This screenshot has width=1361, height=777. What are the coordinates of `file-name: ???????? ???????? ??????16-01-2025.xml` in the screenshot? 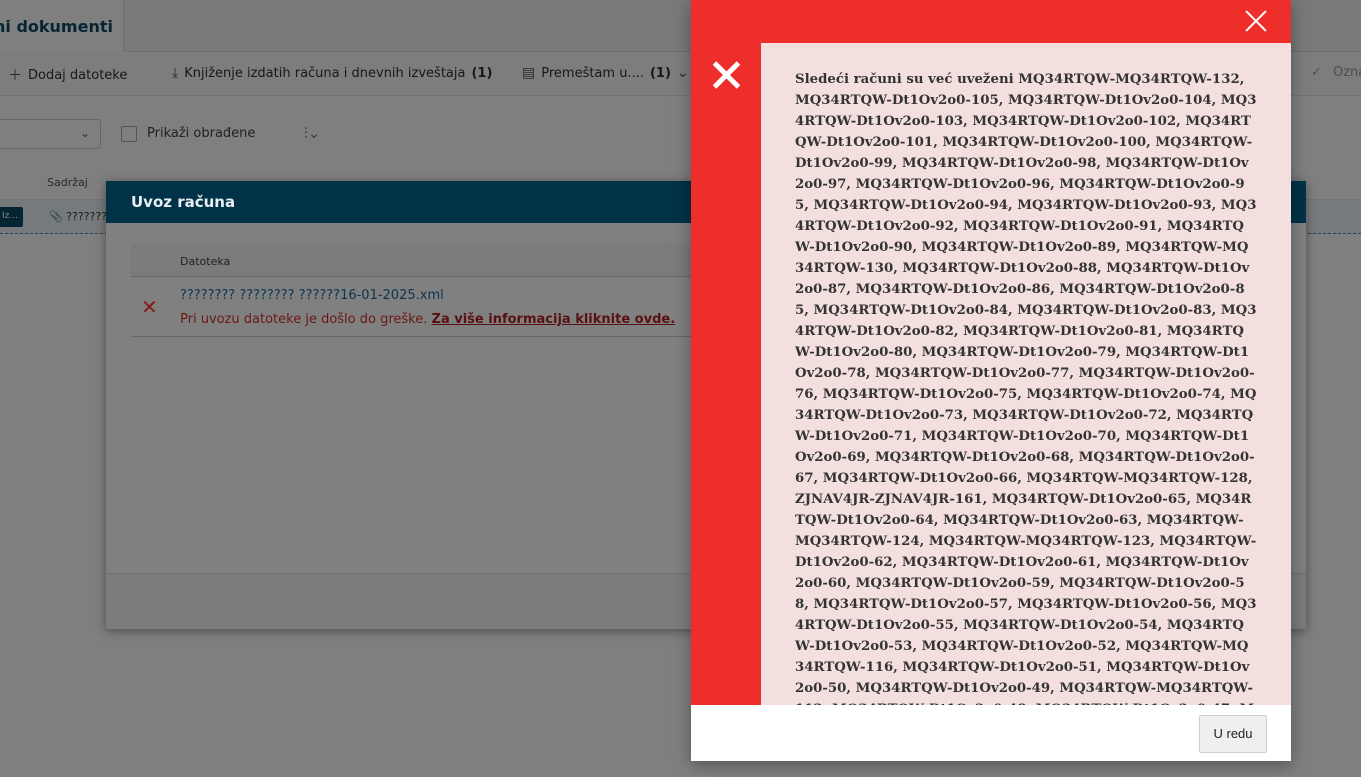 It's located at (312, 295).